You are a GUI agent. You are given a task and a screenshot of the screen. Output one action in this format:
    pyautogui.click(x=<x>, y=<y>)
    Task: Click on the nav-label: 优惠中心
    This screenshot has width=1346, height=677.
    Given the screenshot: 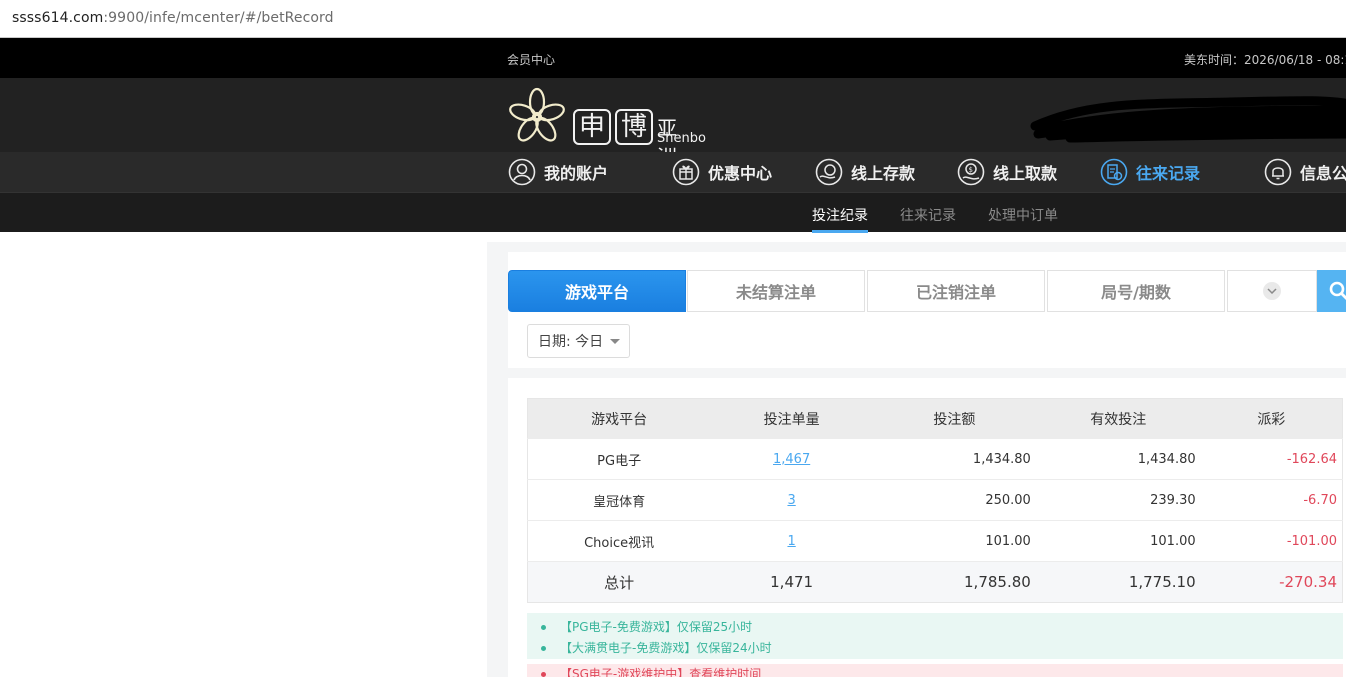 What is the action you would take?
    pyautogui.click(x=740, y=173)
    